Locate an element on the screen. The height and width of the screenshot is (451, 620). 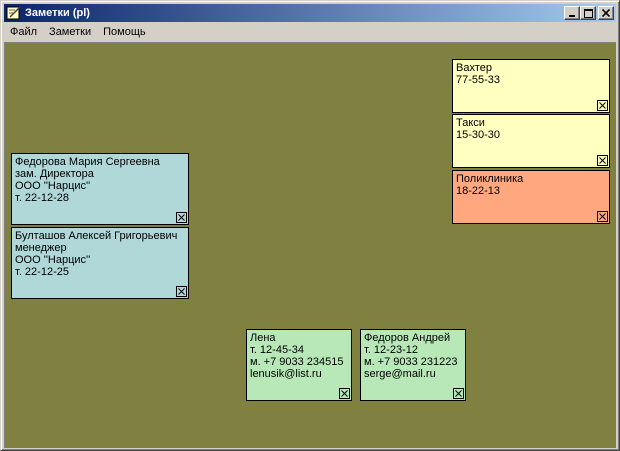
menu-bar: Файл Заметки Помощь is located at coordinates (310, 32).